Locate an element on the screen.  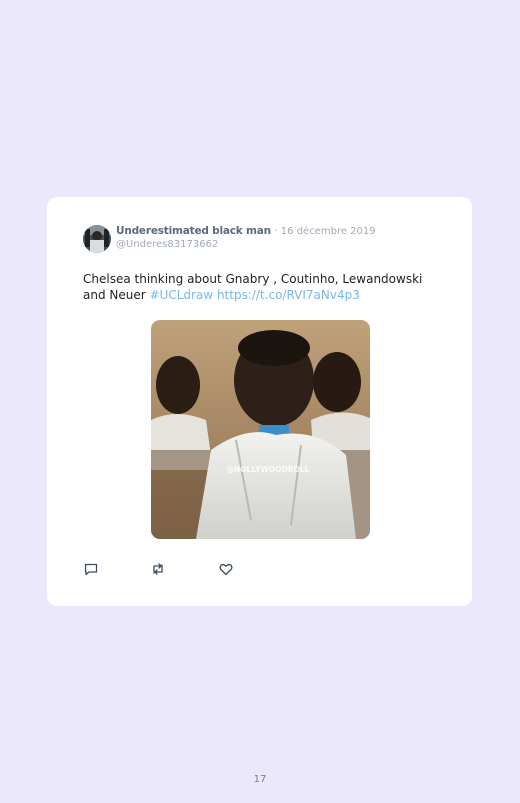
url-link: https://t.co/RVI7aNv4p3 is located at coordinates (288, 295).